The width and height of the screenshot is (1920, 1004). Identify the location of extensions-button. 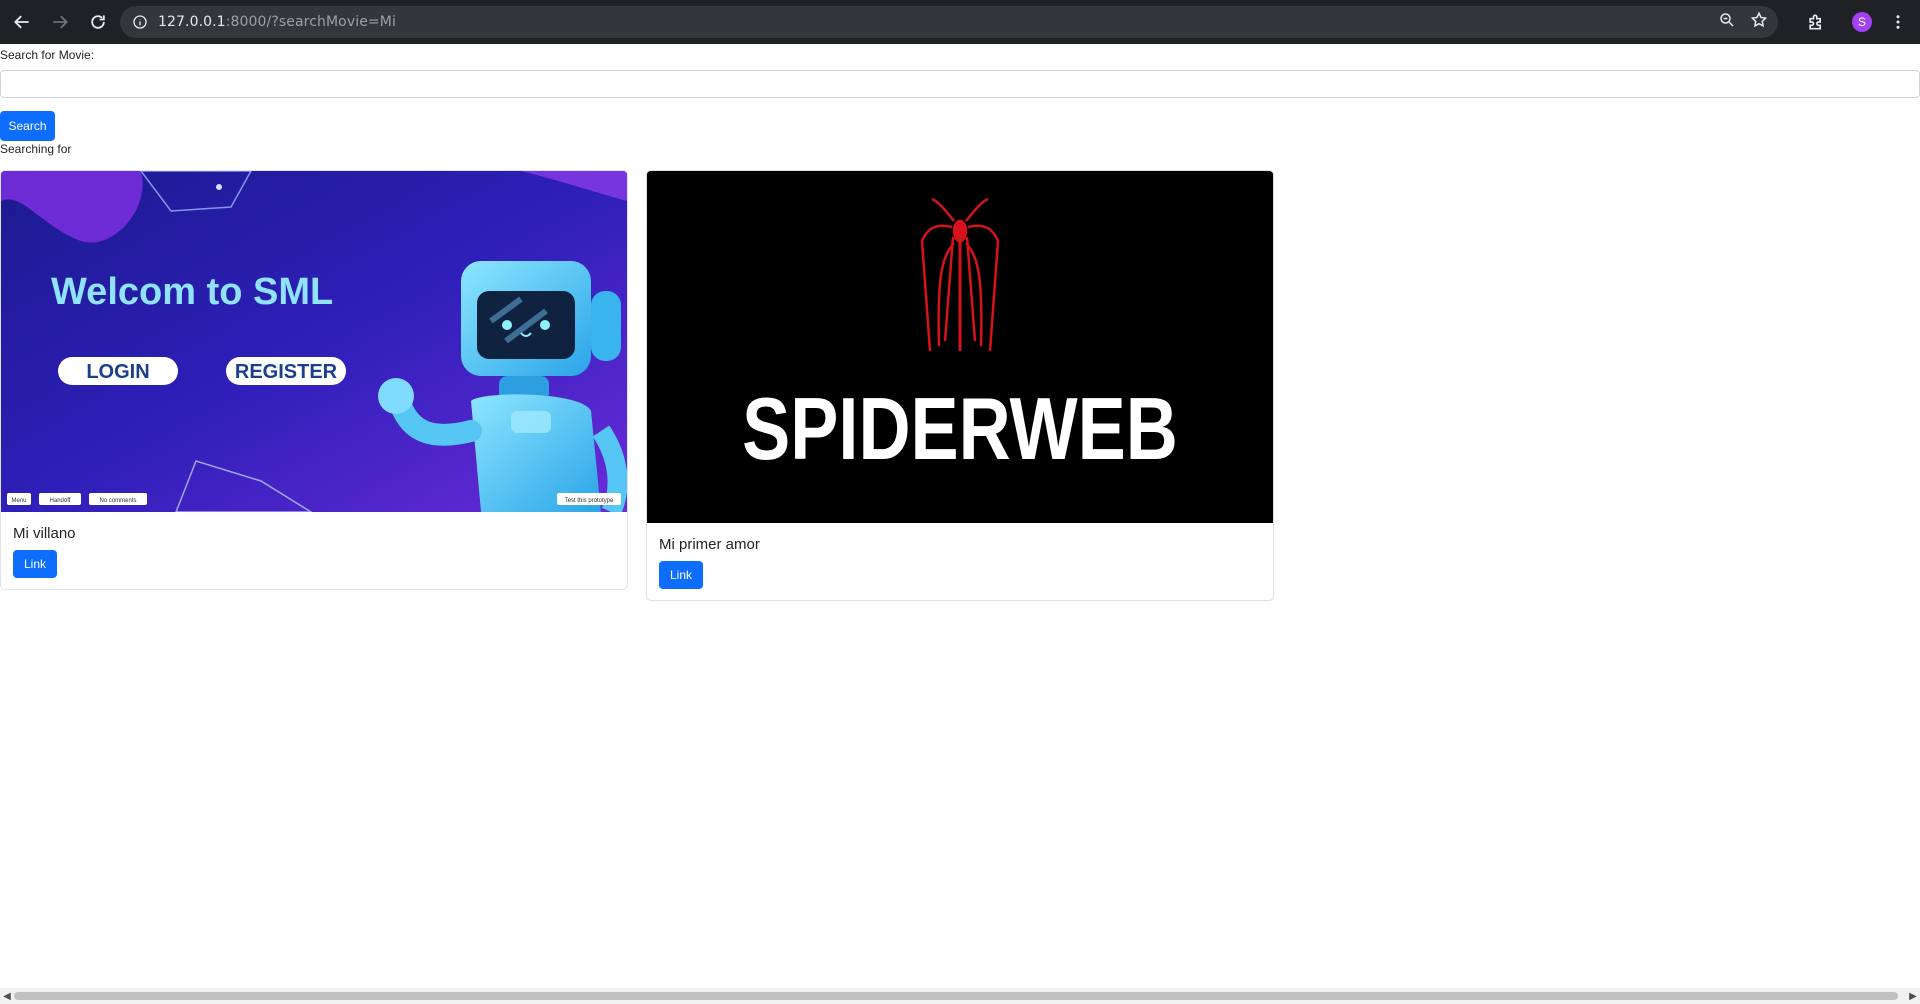
(1816, 22).